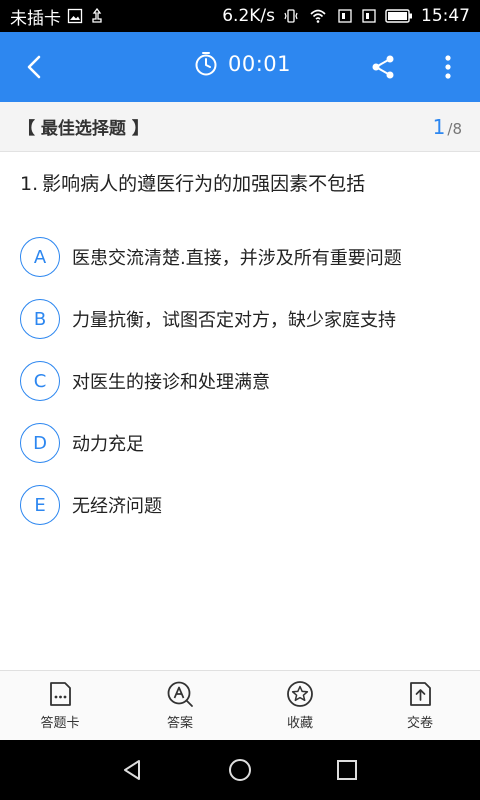 This screenshot has width=480, height=800. I want to click on option-text: 对医生的接诊和处理满意, so click(171, 382).